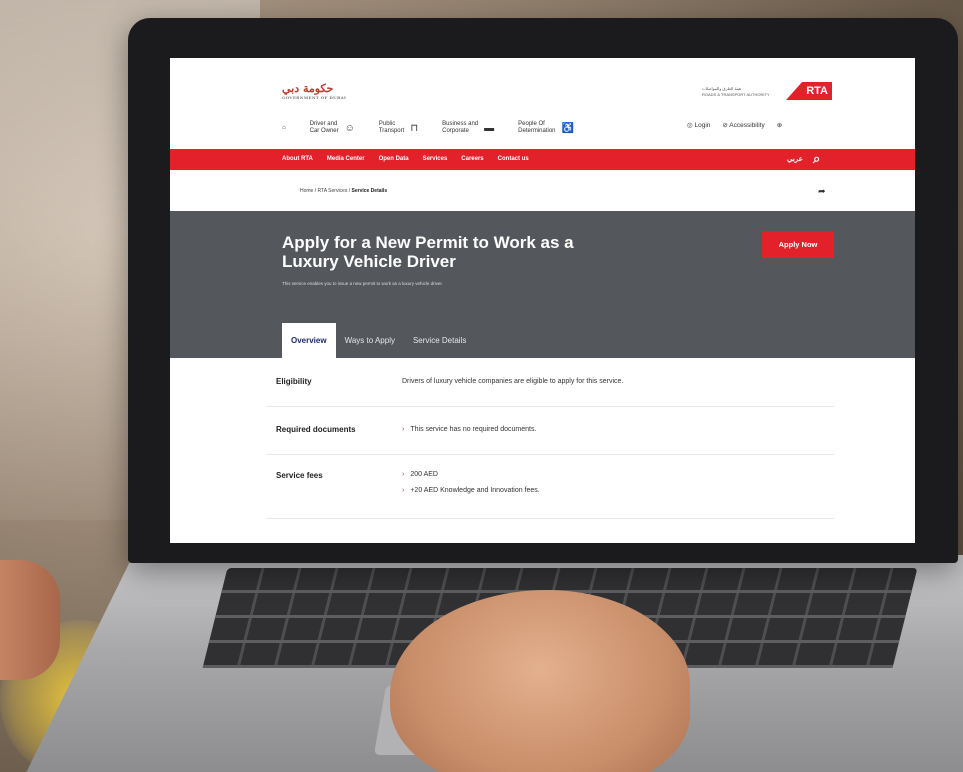 The width and height of the screenshot is (963, 772). I want to click on government-of-dubai-logo: حكومة دبي GOVERNMENT OF DUBAI, so click(314, 91).